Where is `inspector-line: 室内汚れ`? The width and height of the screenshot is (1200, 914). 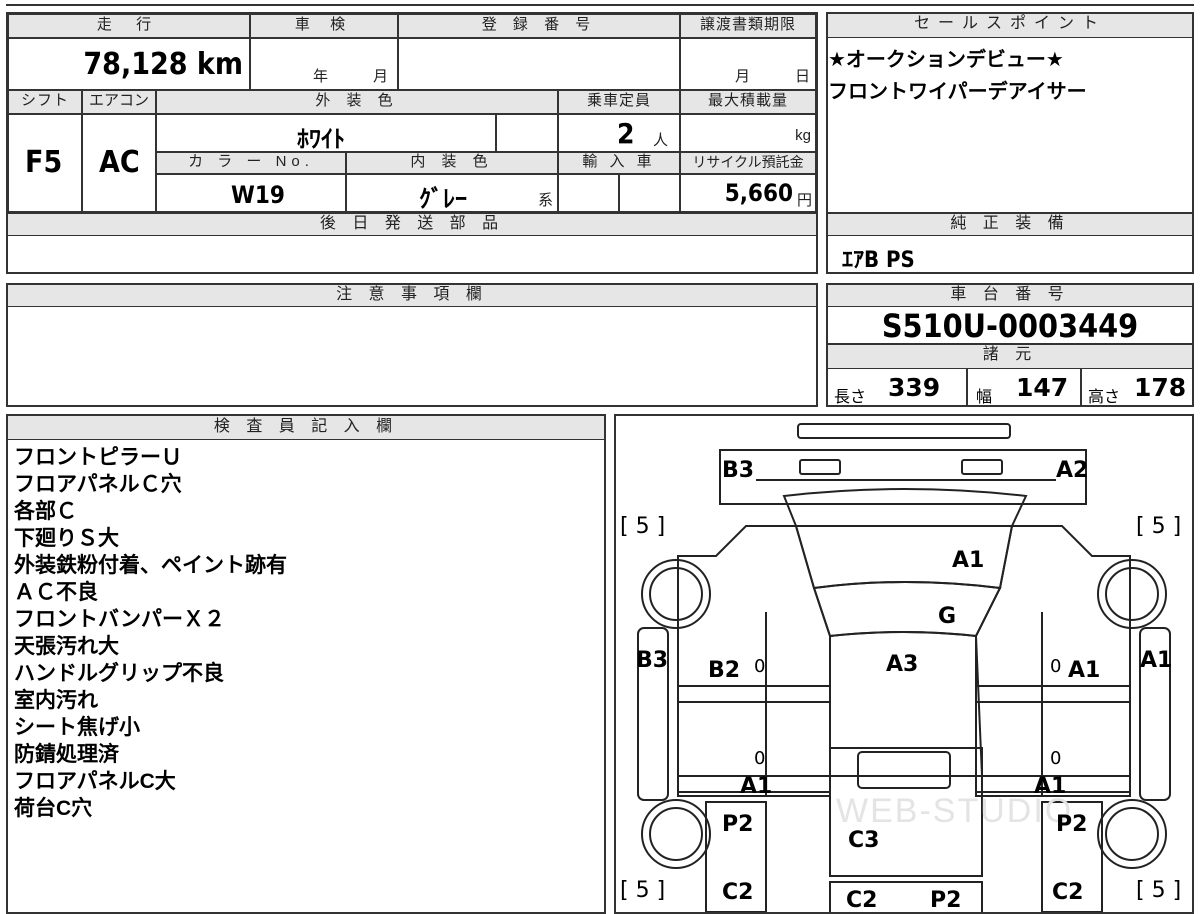
inspector-line: 室内汚れ is located at coordinates (56, 700).